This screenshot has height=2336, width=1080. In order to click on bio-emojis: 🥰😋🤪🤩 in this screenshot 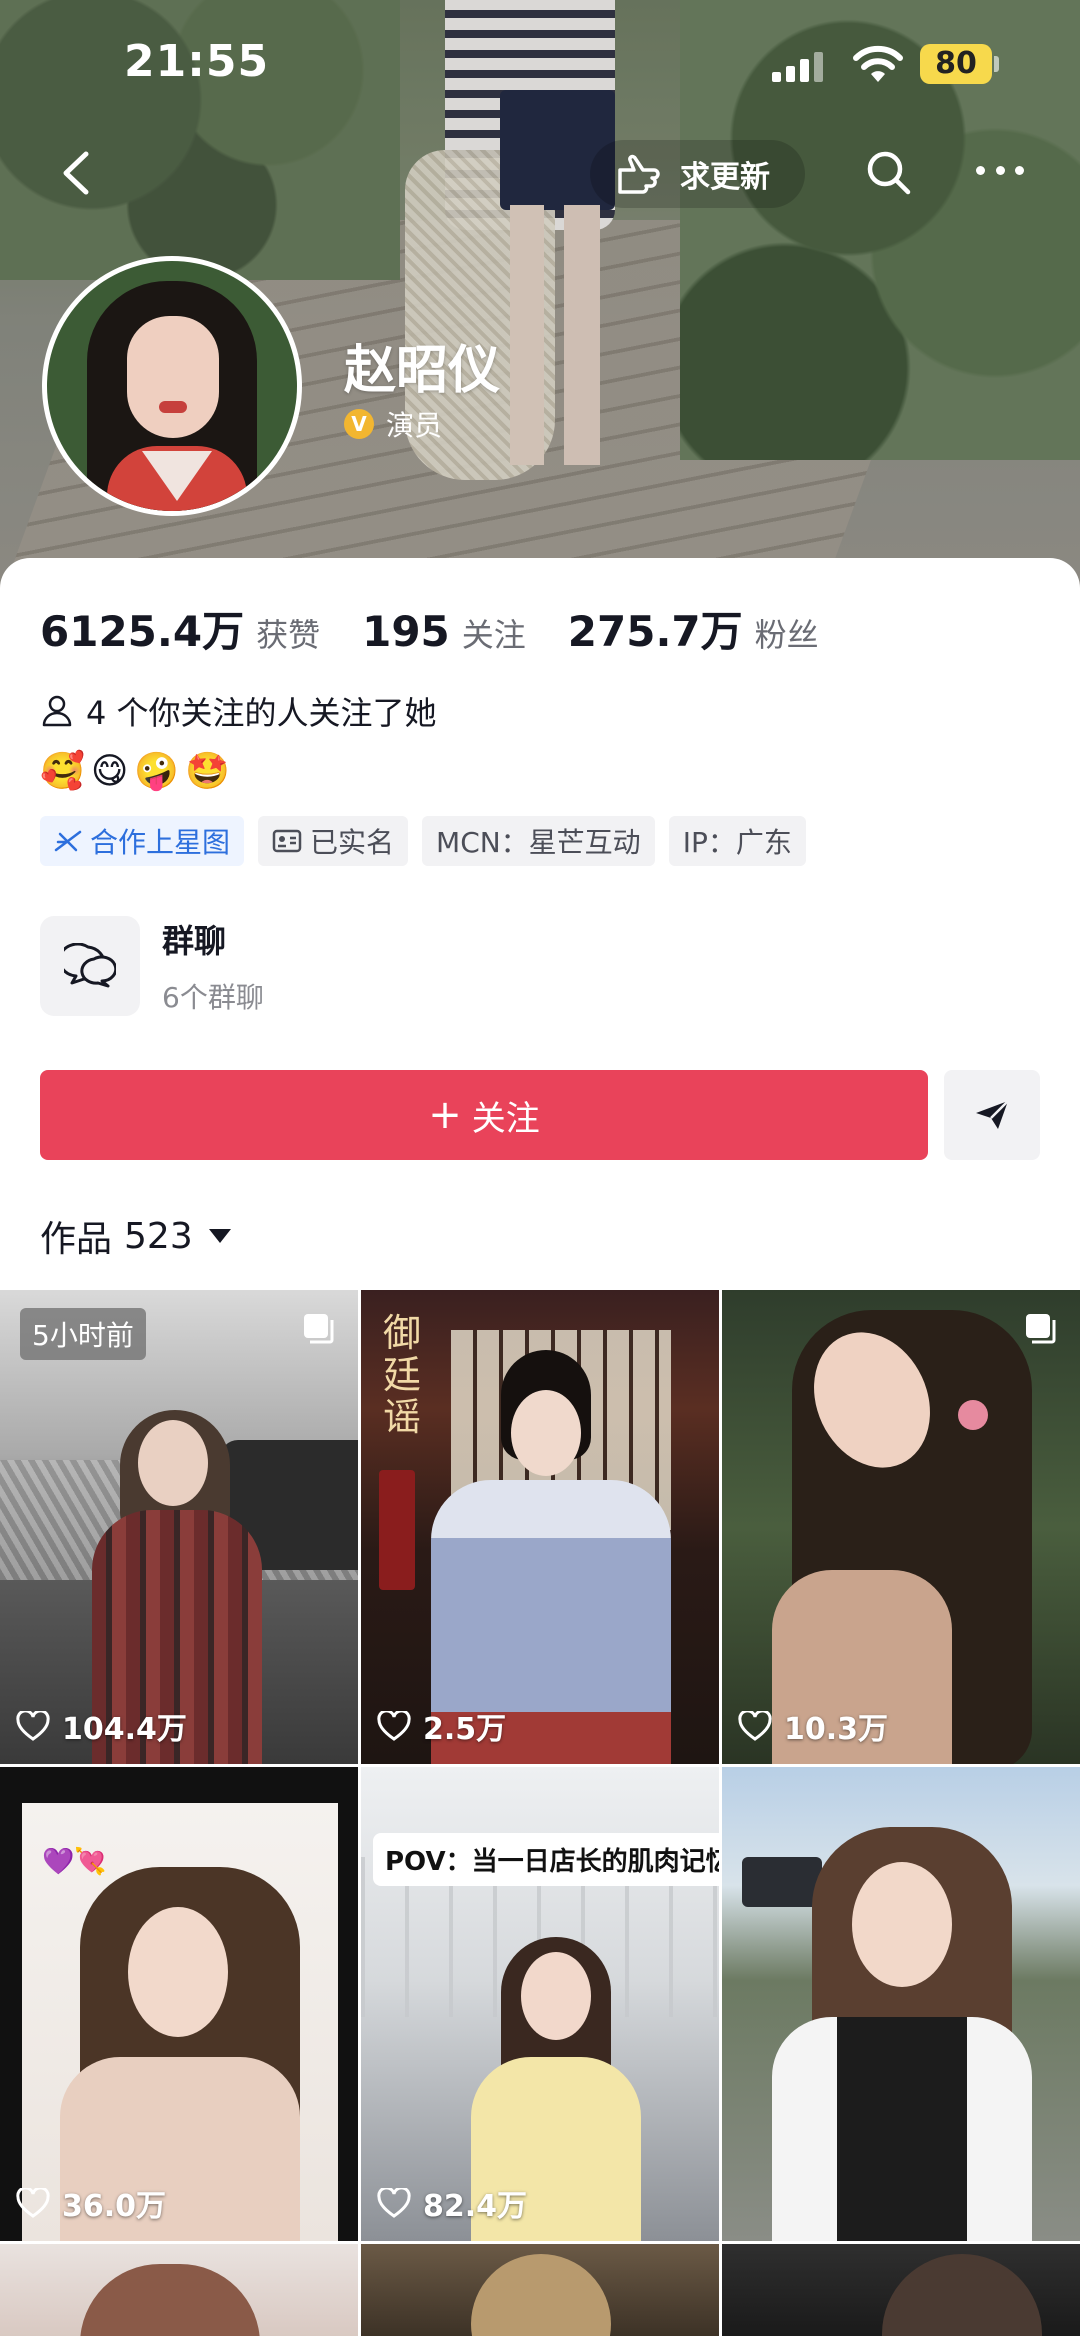, I will do `click(138, 771)`.